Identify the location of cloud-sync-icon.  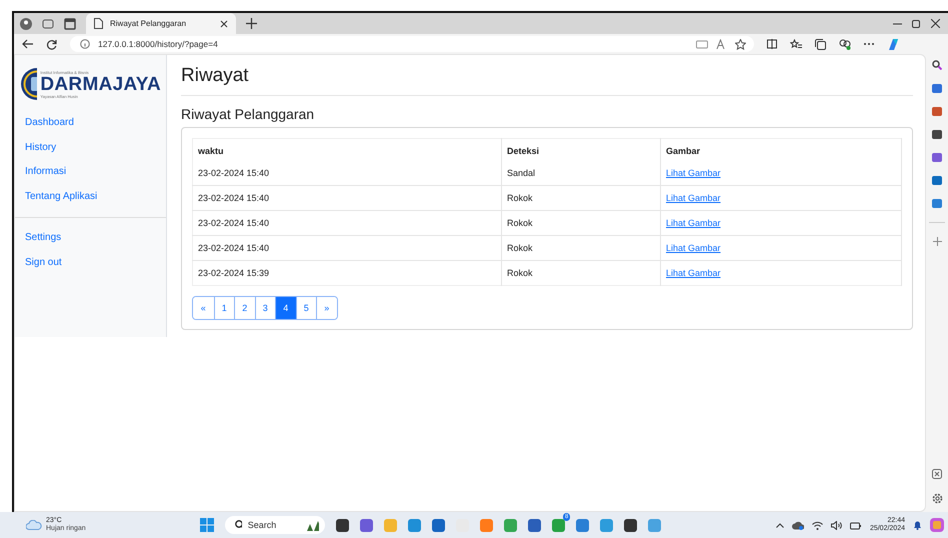
(798, 525).